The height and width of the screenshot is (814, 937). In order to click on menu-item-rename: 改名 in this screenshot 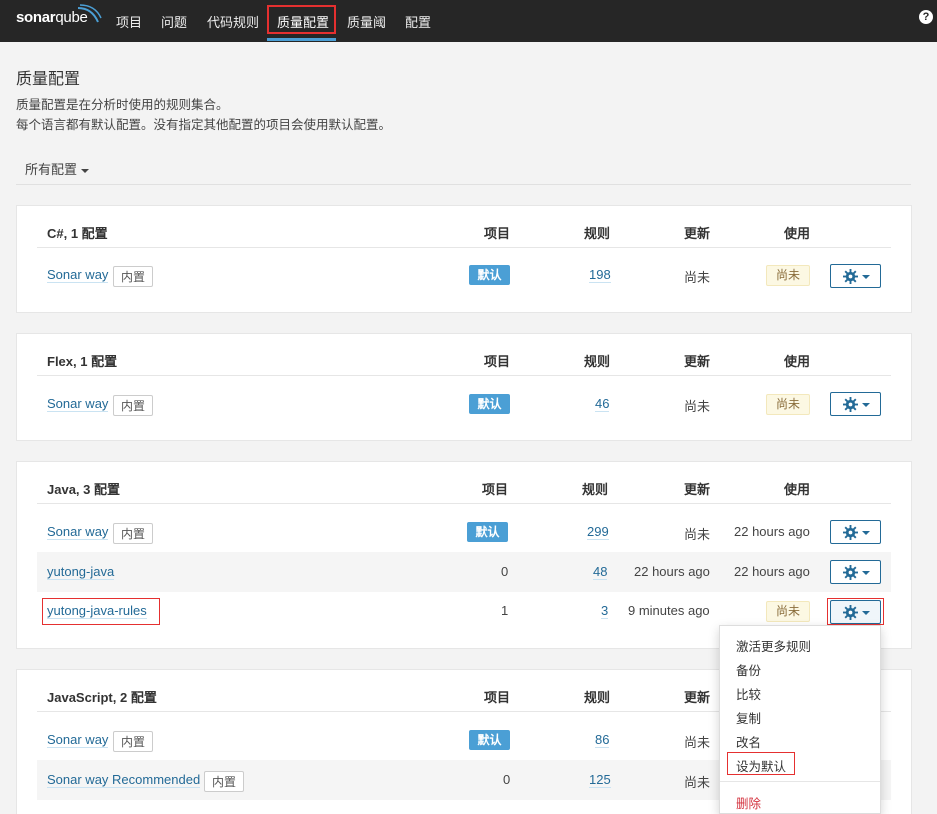, I will do `click(748, 741)`.